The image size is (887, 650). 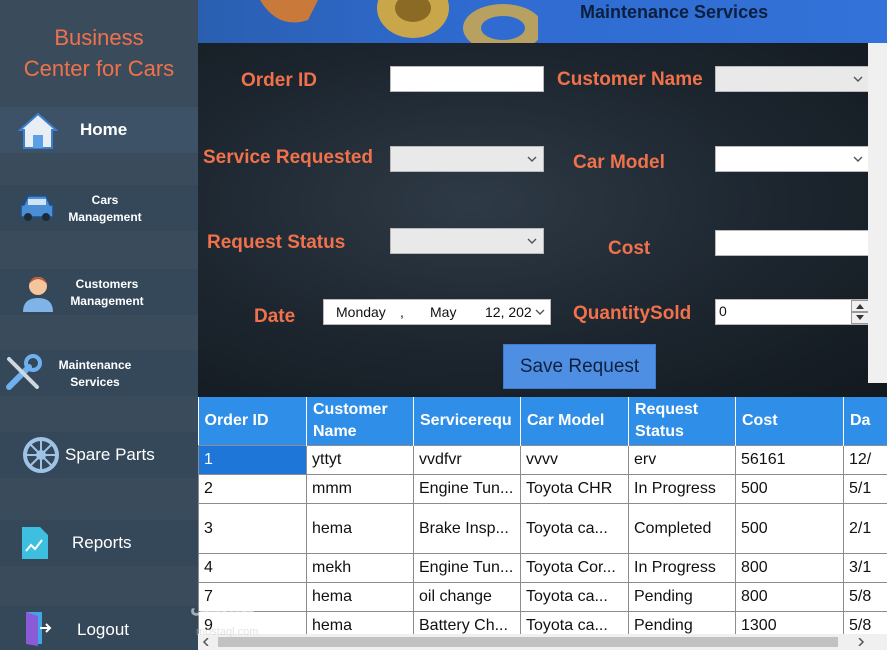 I want to click on nav-cars-label: Cars Management, so click(x=105, y=209).